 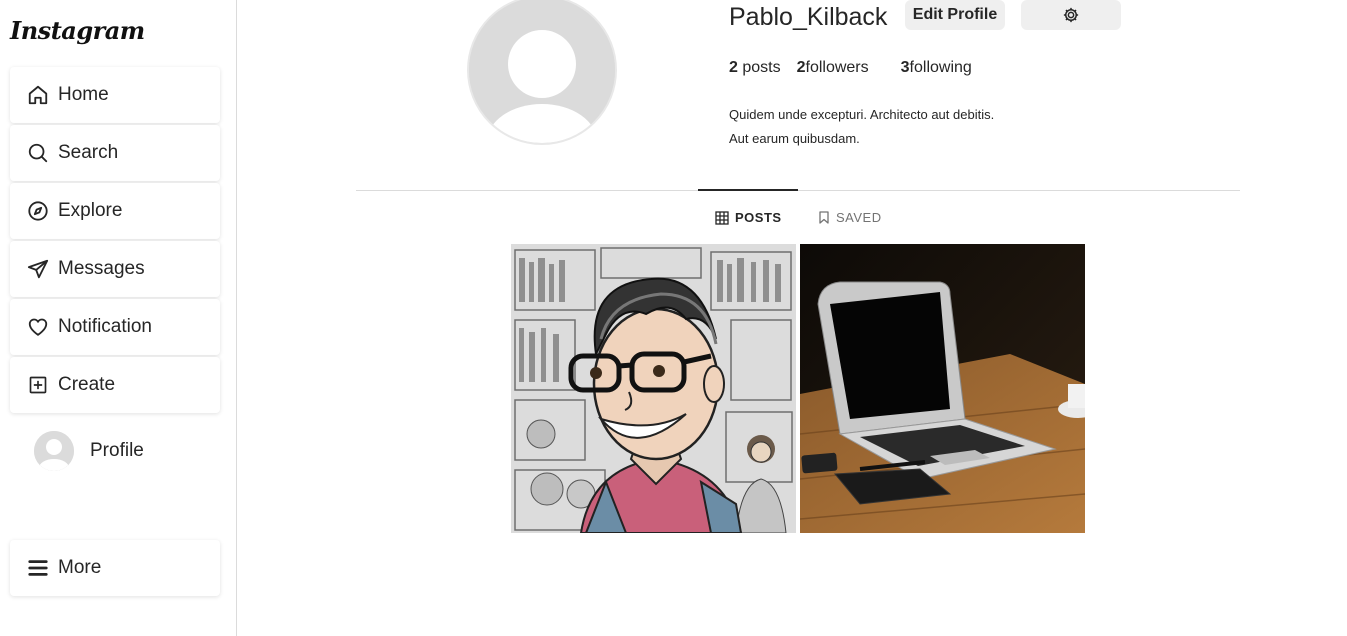 I want to click on post-image-illustration, so click(x=653, y=388).